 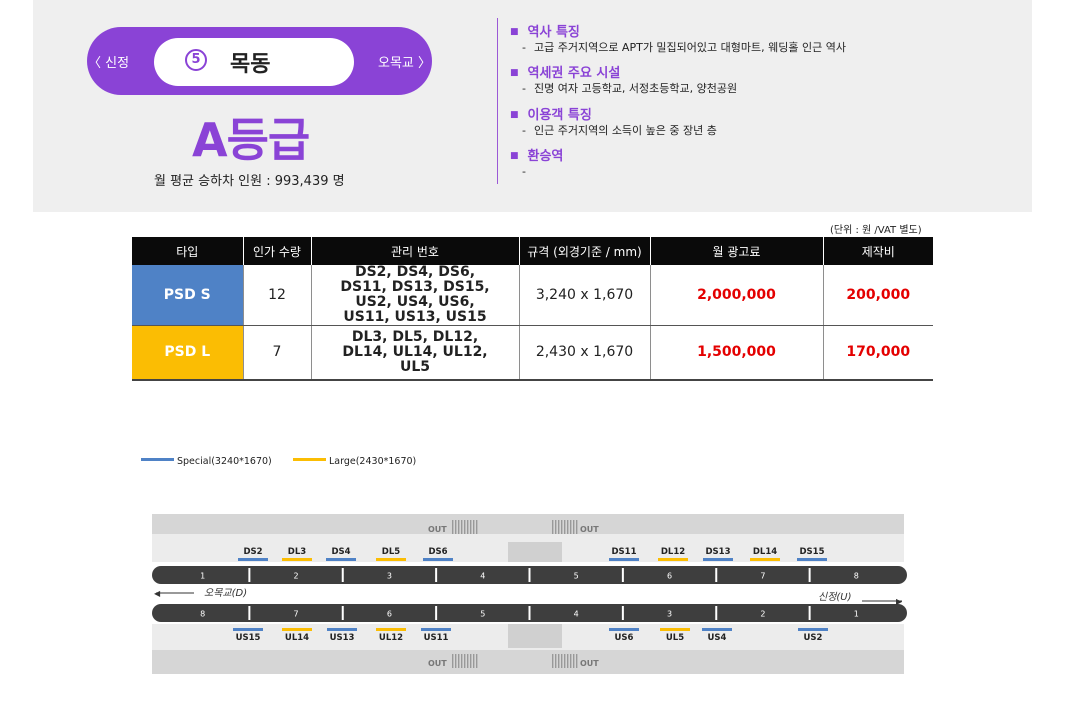 What do you see at coordinates (625, 130) in the screenshot?
I see `info-desc: 인근 주거지역의 소득이 높은 중 장년 층` at bounding box center [625, 130].